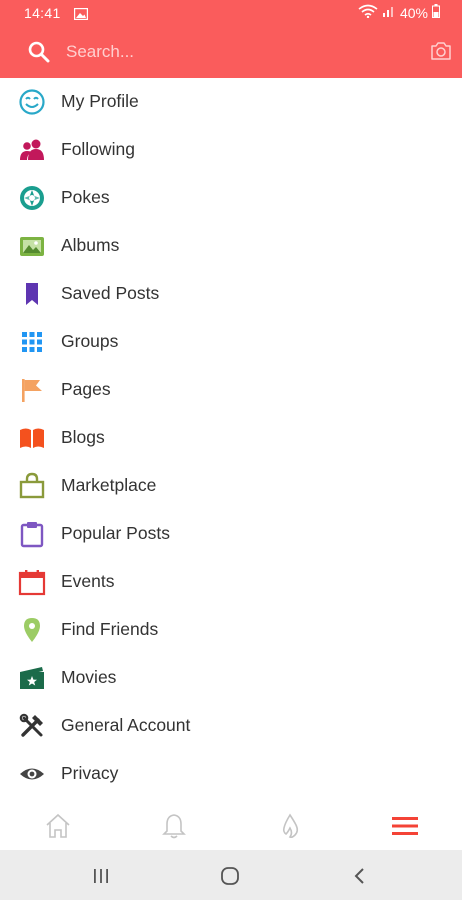  I want to click on aperture-icon, so click(32, 198).